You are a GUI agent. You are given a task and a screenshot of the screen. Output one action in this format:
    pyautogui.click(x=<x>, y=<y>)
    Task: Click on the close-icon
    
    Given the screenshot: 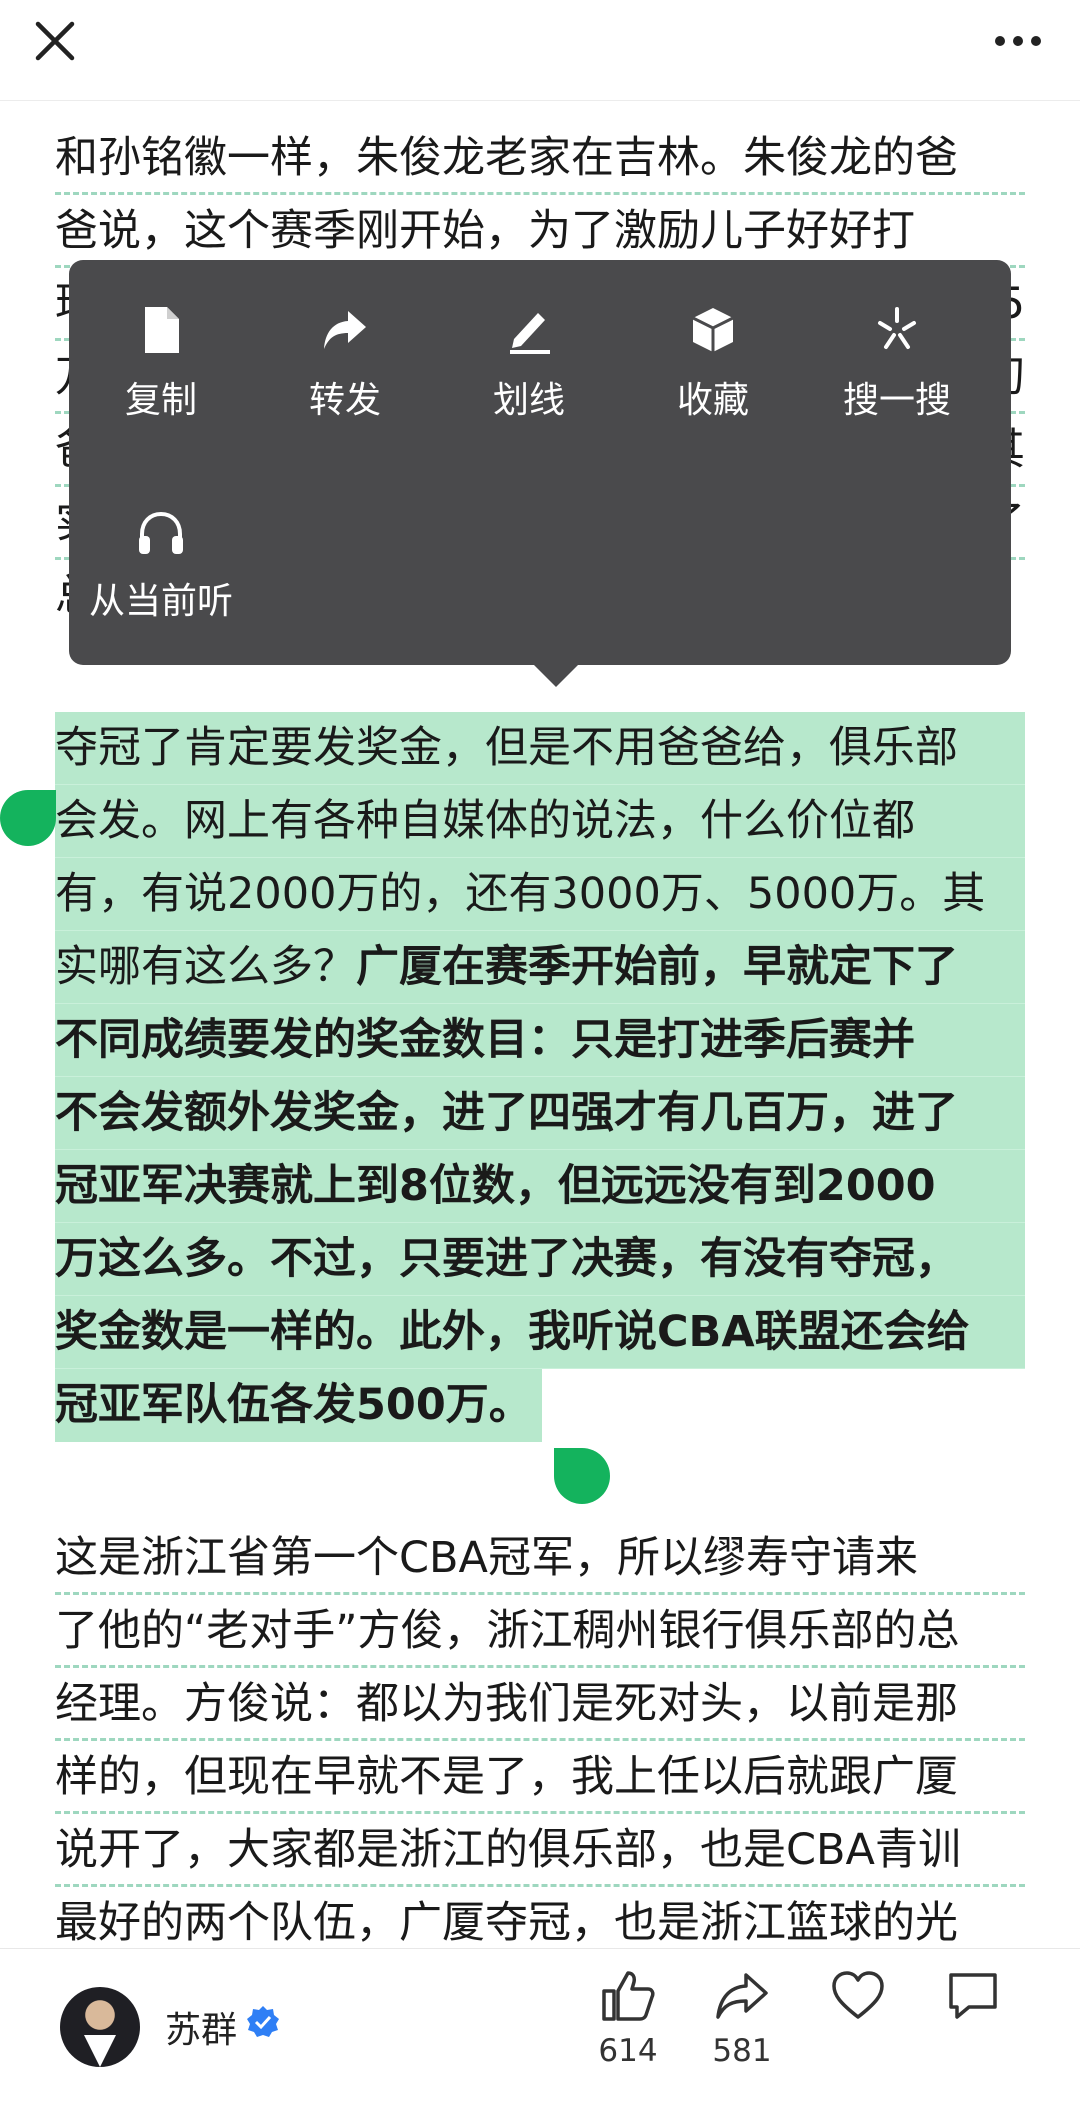 What is the action you would take?
    pyautogui.click(x=55, y=41)
    